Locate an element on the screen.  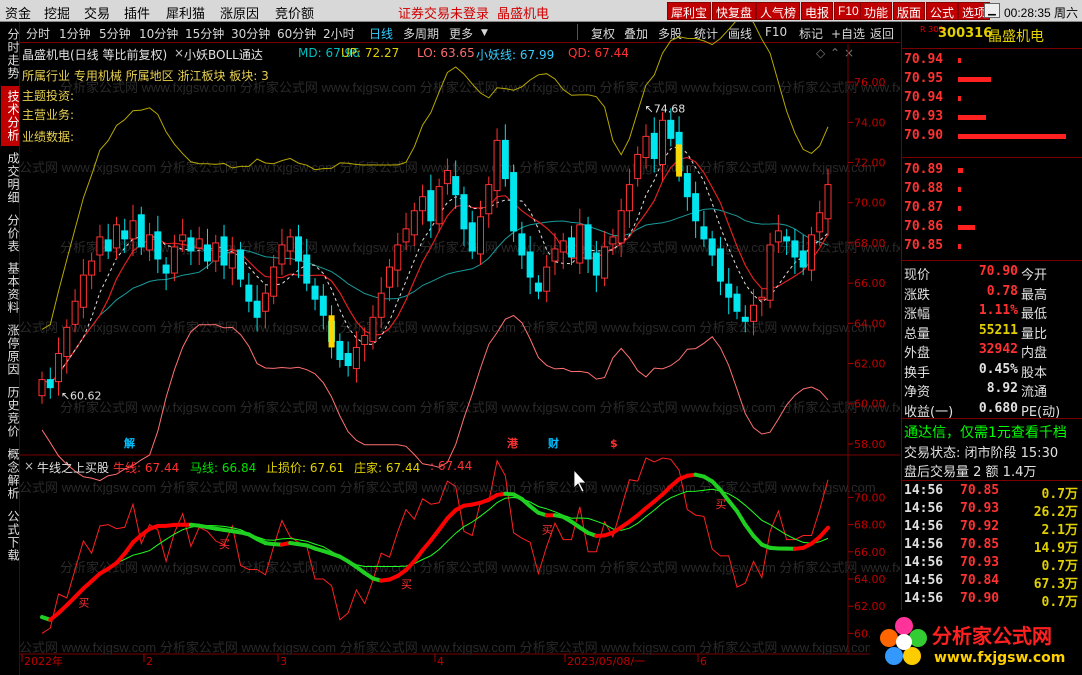
price-axis-label: 68.00 is located at coordinates (870, 243).